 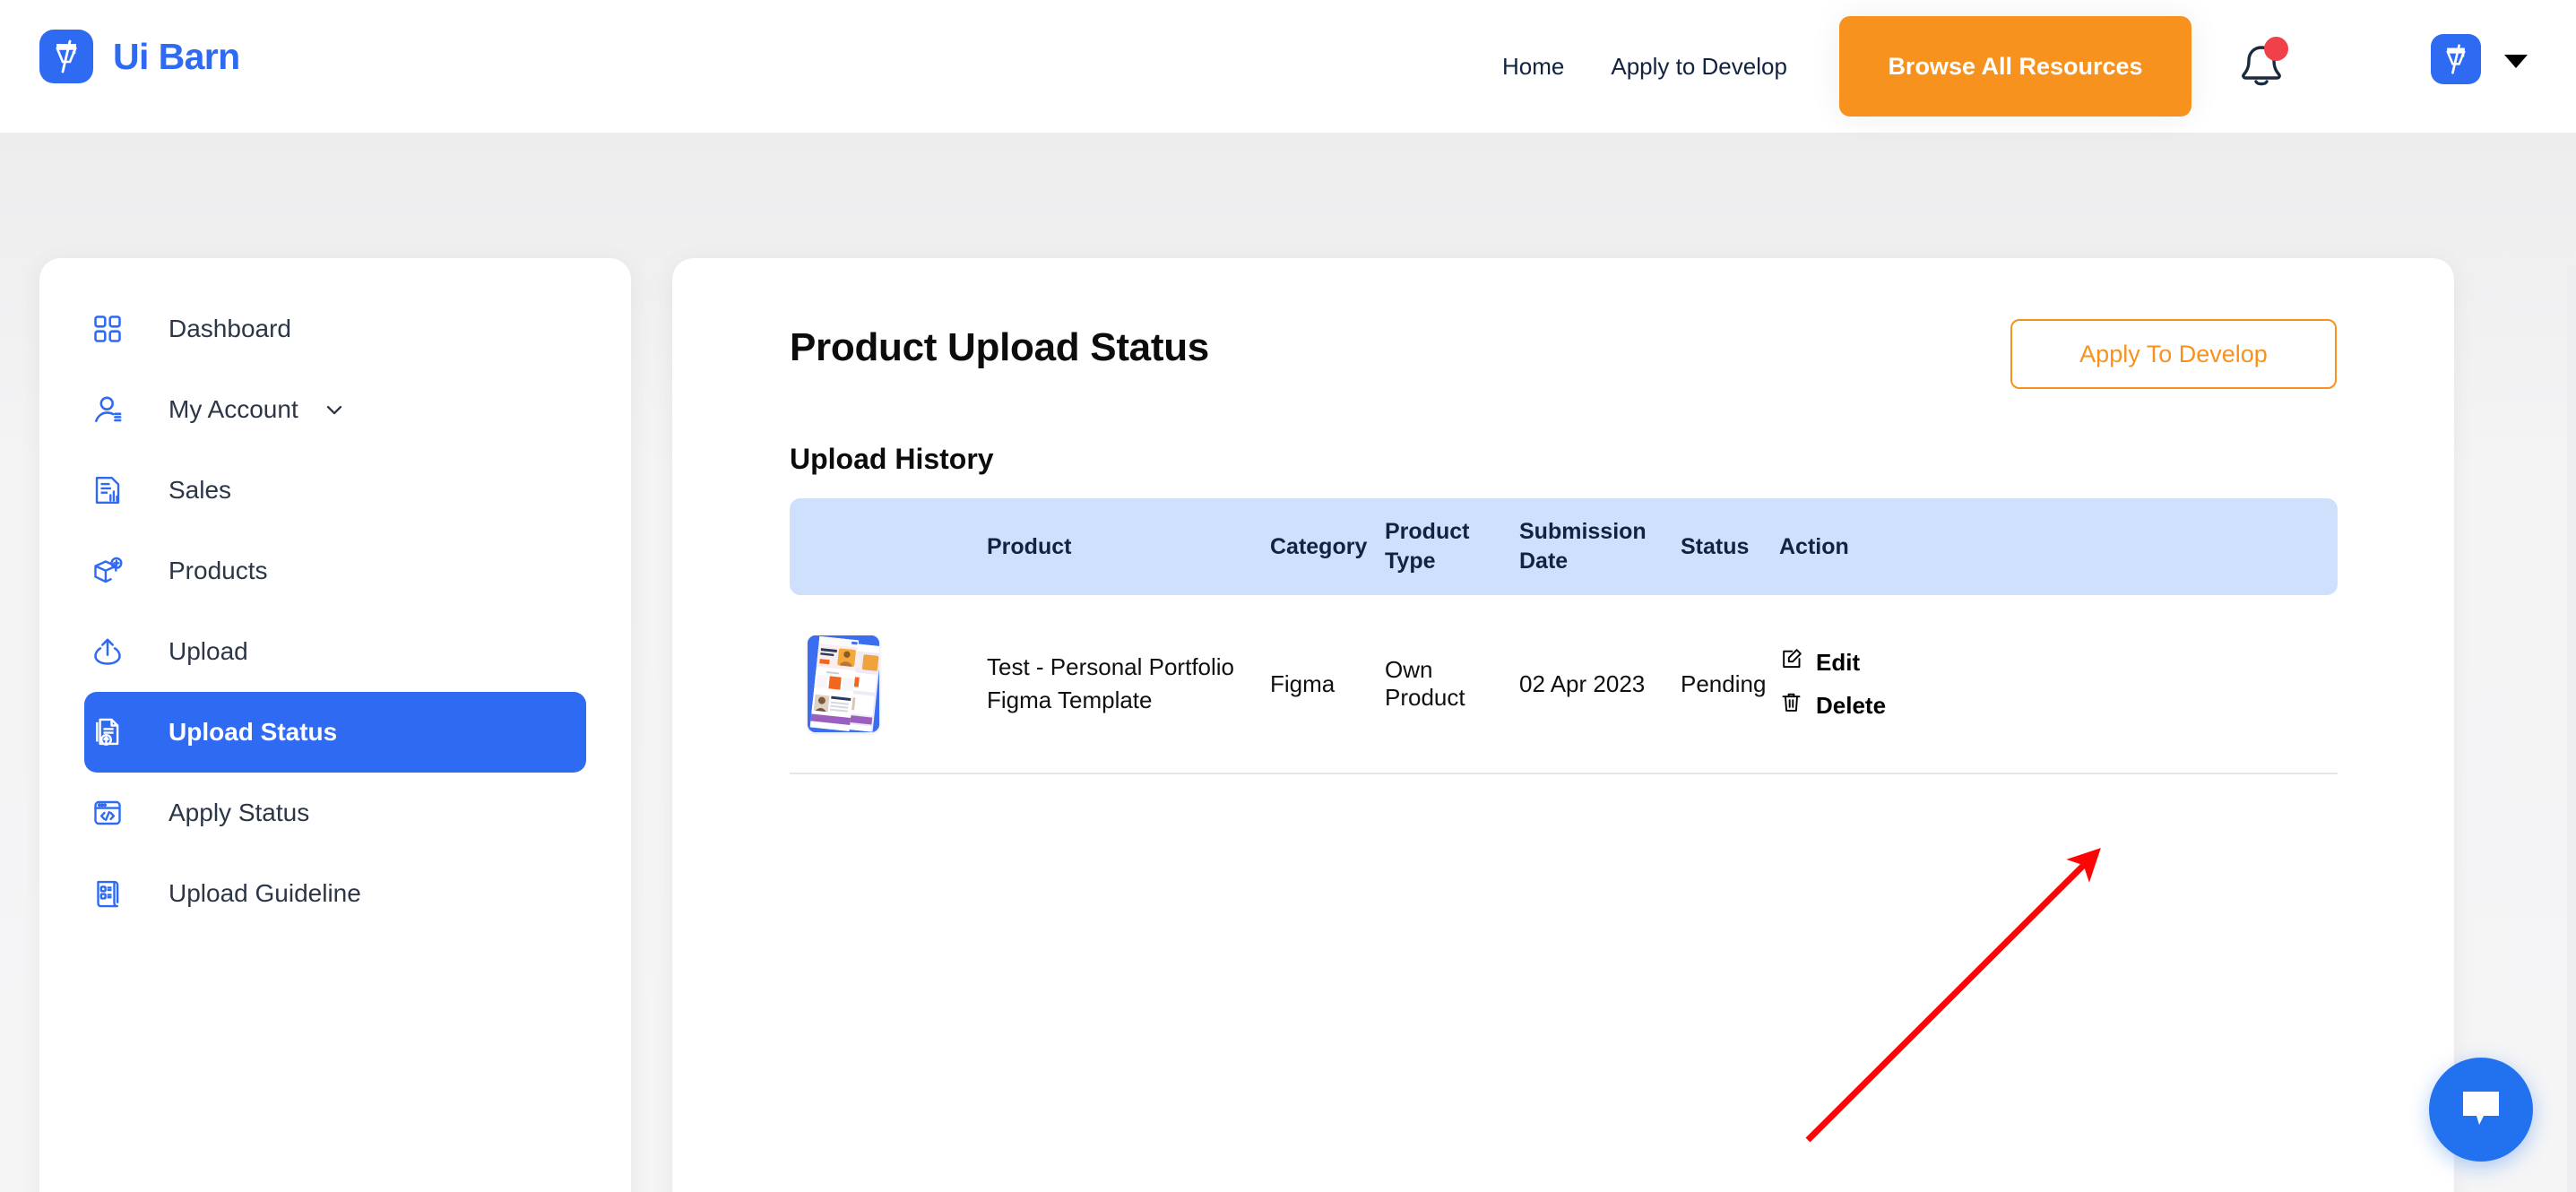 I want to click on sidebar-item-upload-guideline: Upload Guideline, so click(x=335, y=893).